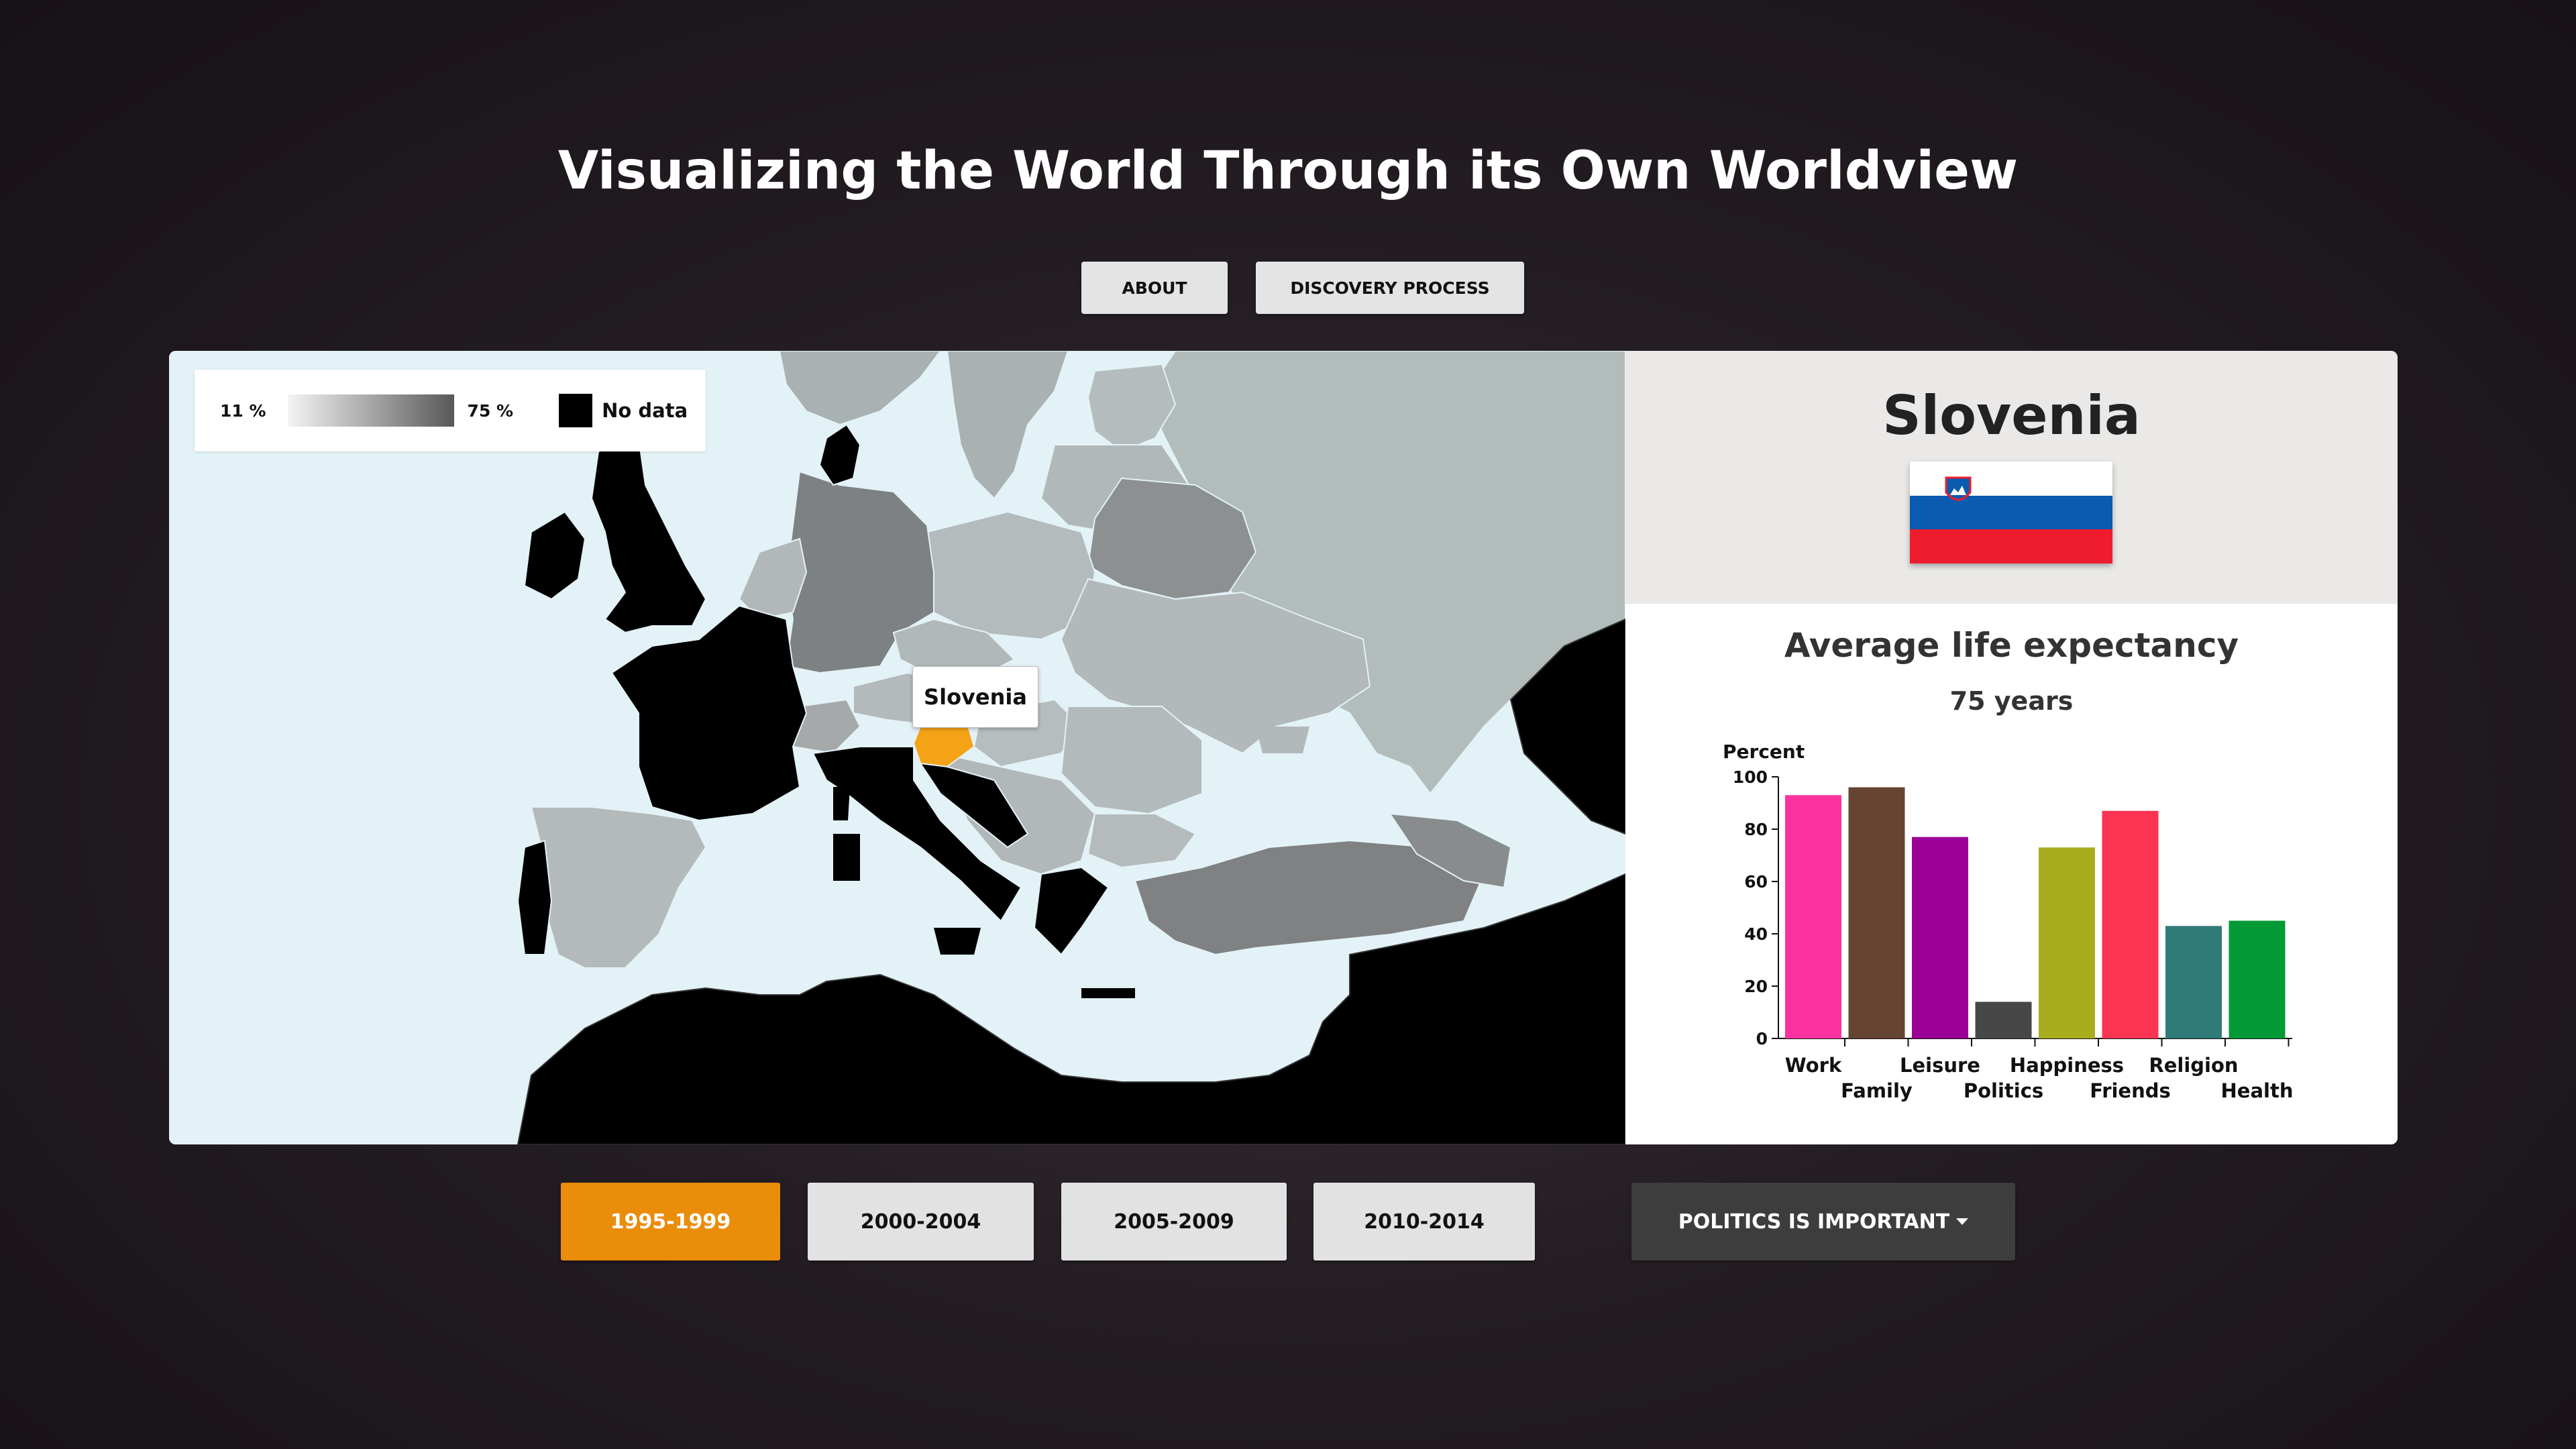 The width and height of the screenshot is (2576, 1449). I want to click on discovery-process-button: DISCOVERY PROCESS, so click(1390, 288).